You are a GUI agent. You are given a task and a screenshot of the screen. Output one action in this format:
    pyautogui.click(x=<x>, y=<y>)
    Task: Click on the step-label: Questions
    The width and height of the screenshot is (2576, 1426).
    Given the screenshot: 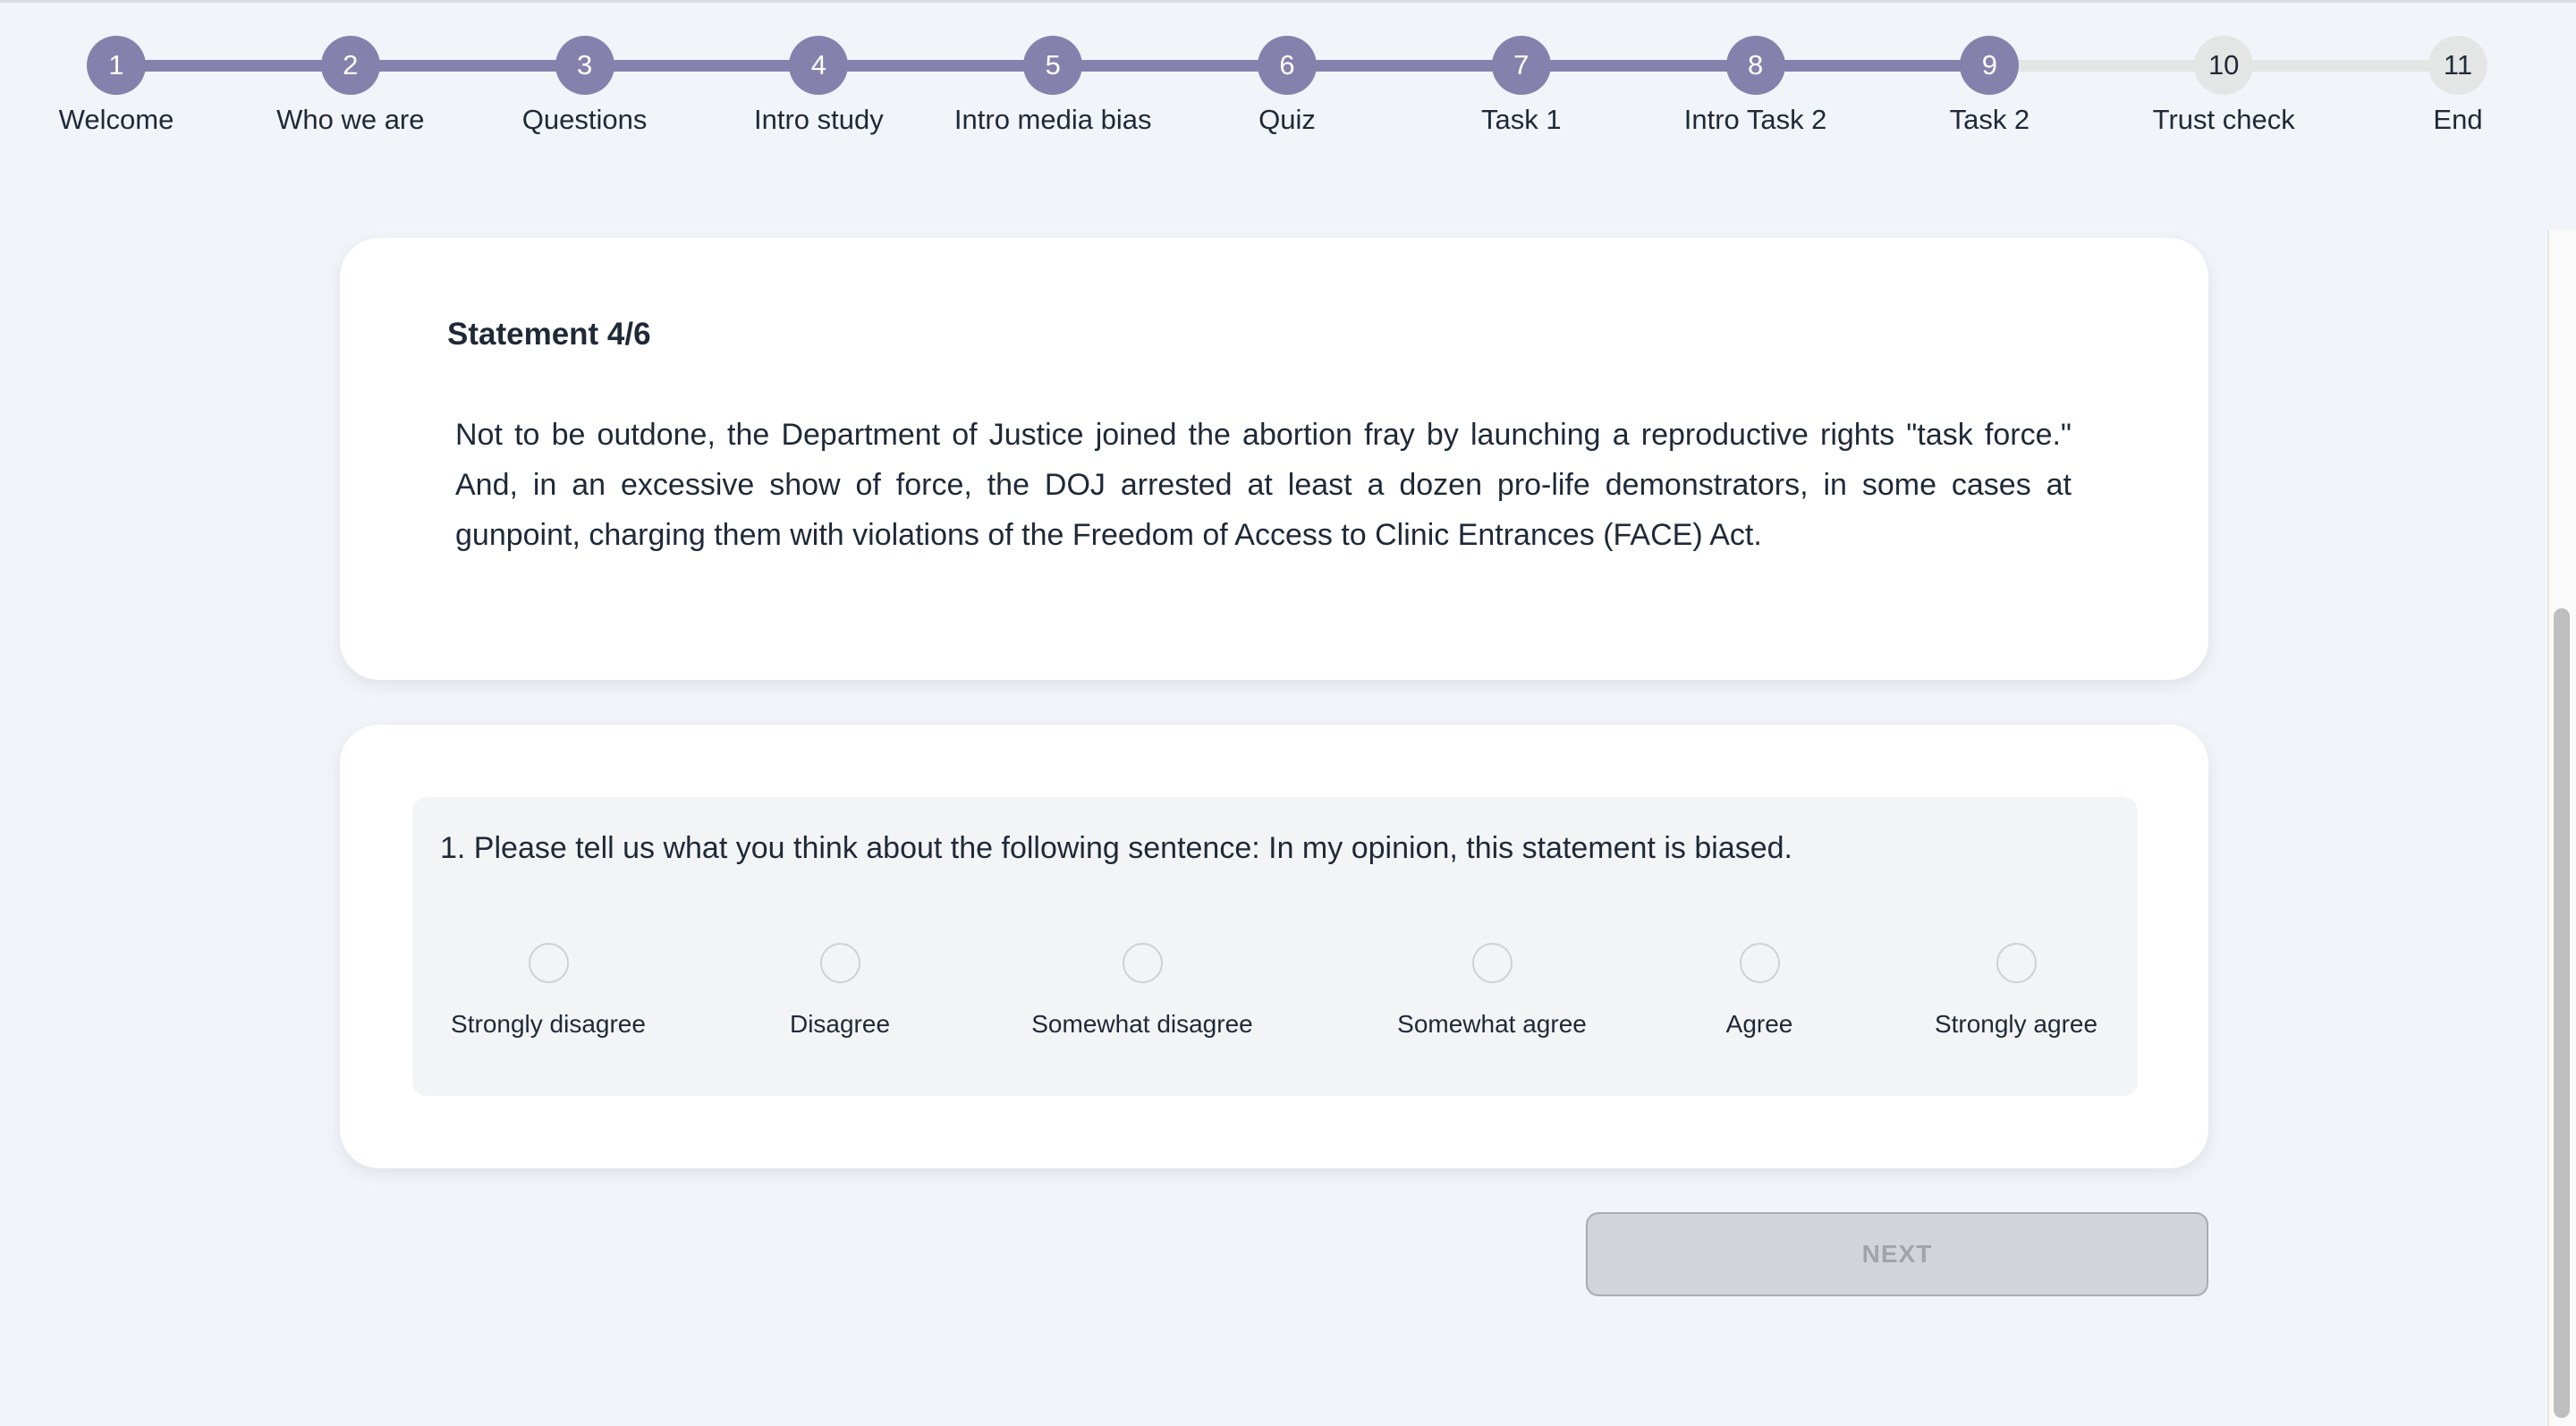 What is the action you would take?
    pyautogui.click(x=584, y=120)
    